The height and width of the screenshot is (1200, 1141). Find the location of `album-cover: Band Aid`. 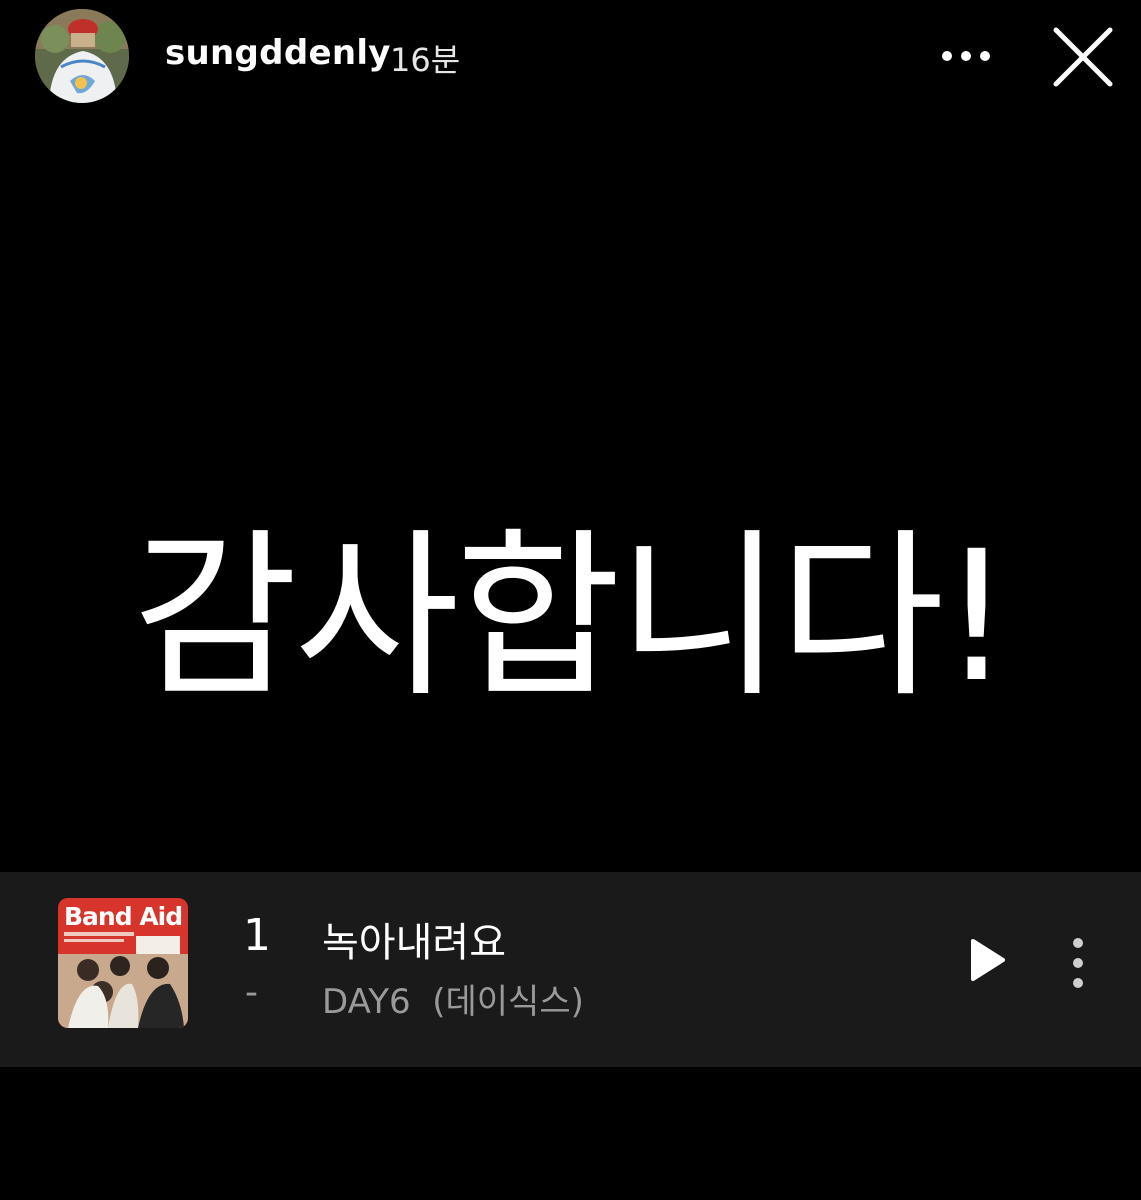

album-cover: Band Aid is located at coordinates (123, 963).